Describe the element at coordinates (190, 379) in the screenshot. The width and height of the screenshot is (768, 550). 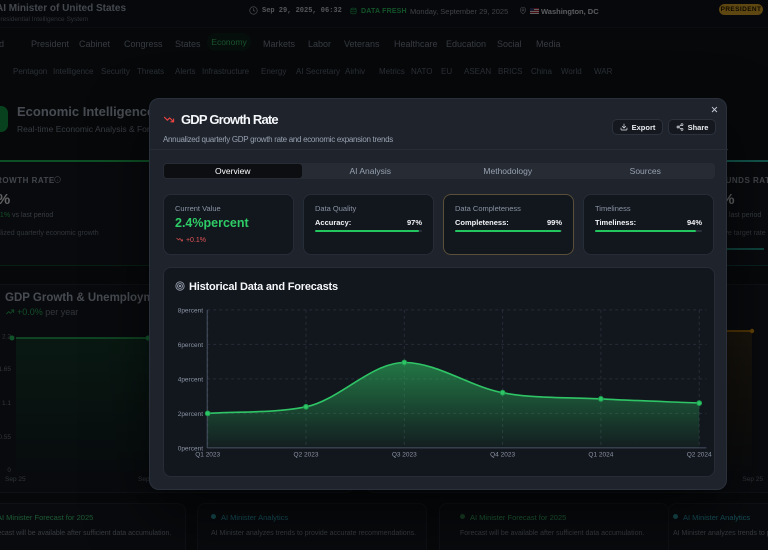
I see `svg-text: 4percent` at that location.